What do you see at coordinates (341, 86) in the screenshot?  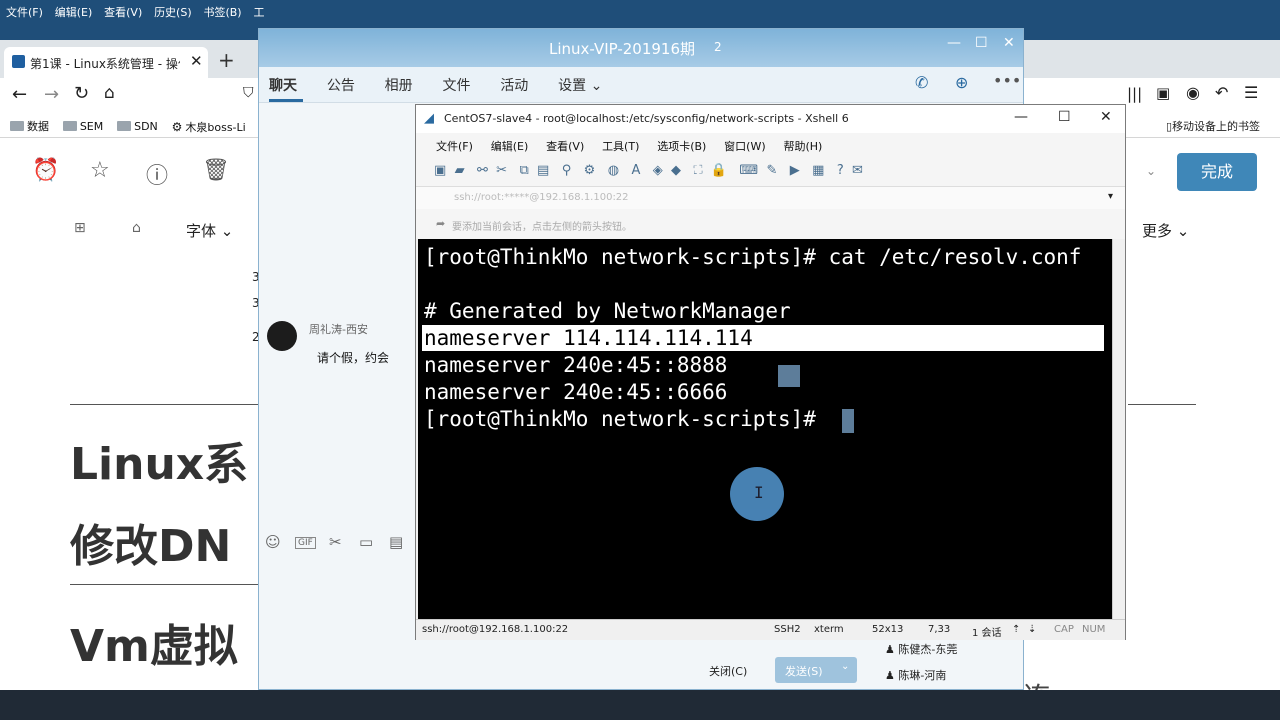 I see `tab-notice: 公告` at bounding box center [341, 86].